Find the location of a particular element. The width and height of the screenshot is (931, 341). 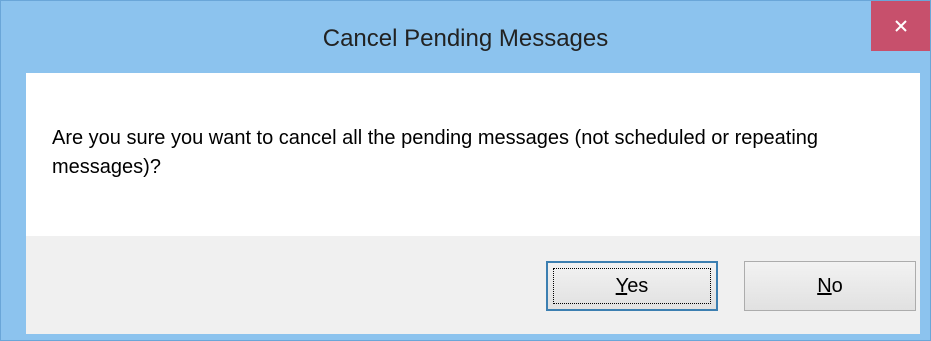

no-mnemonic: N is located at coordinates (824, 285).